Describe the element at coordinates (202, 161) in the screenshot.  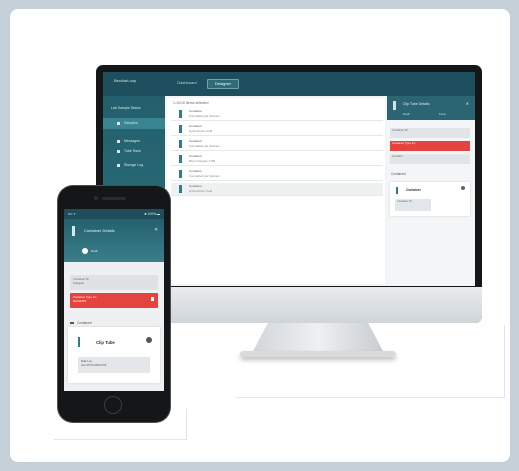
I see `row-subtitle: Blood Sample 1756` at that location.